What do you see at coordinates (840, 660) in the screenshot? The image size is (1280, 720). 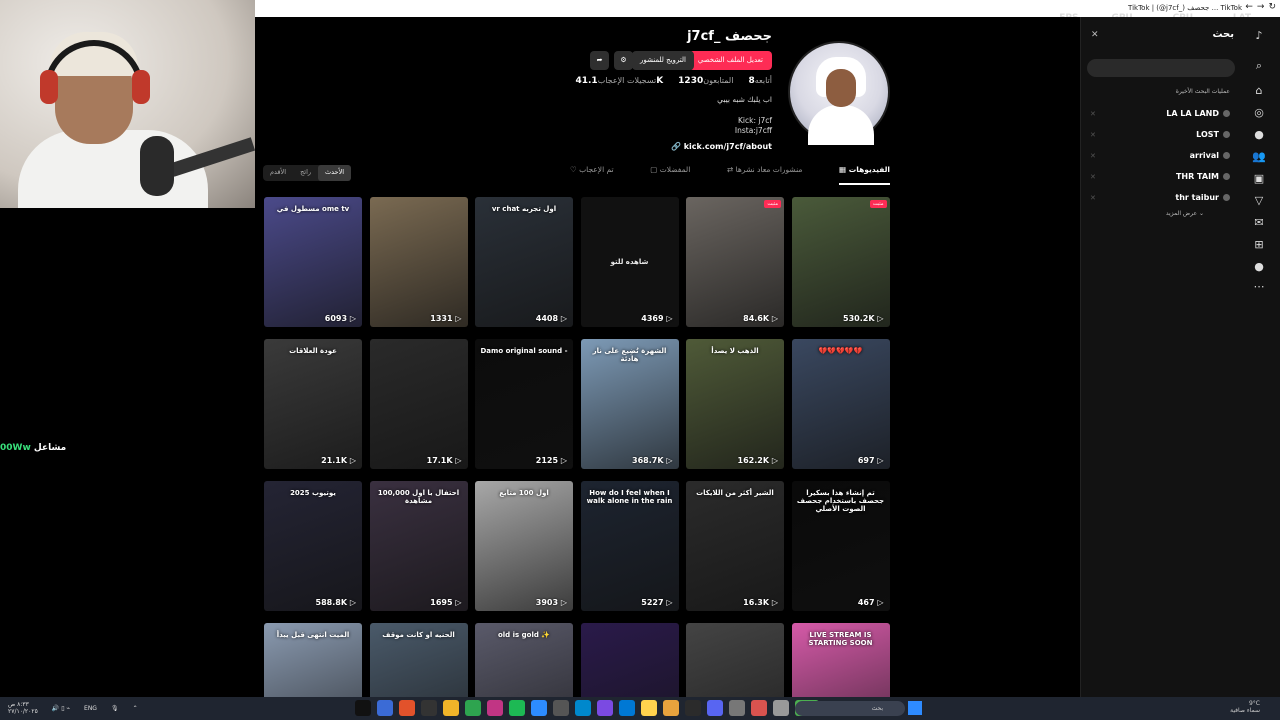 I see `video-tile: LIVE STREAM IS STARTING SOON` at bounding box center [840, 660].